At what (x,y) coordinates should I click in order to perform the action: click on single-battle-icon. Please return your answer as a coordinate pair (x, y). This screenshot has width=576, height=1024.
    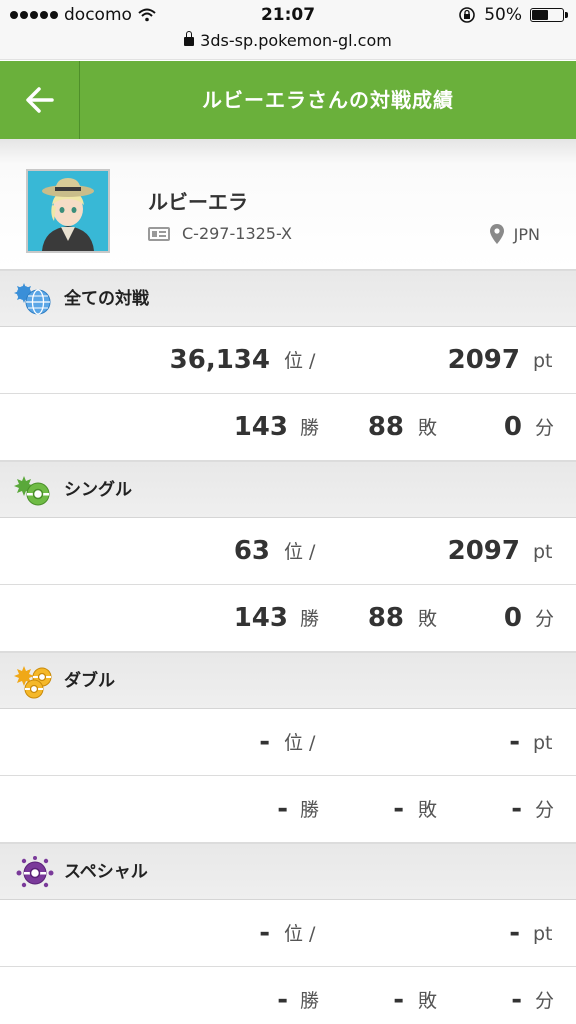
    Looking at the image, I should click on (32, 491).